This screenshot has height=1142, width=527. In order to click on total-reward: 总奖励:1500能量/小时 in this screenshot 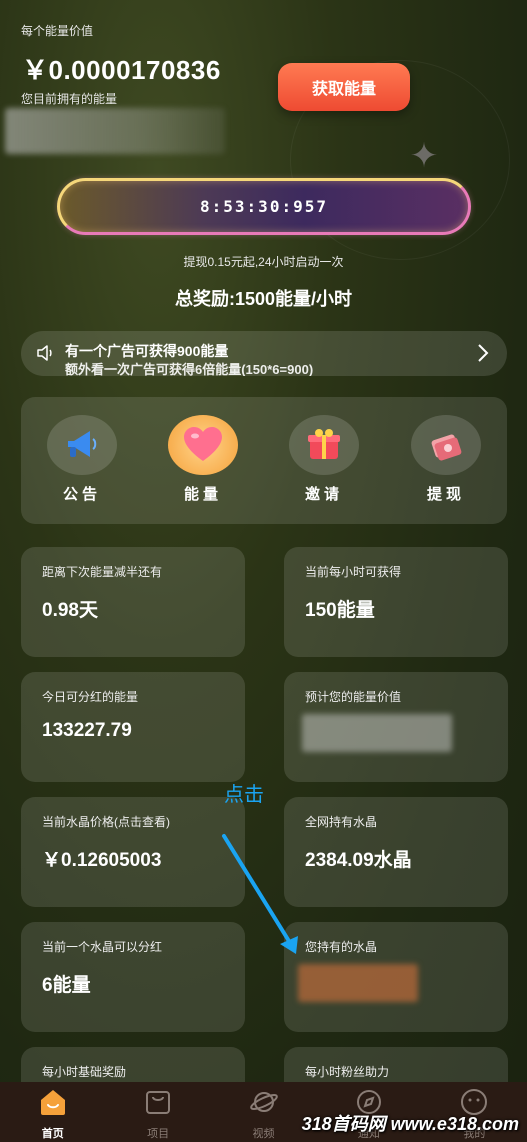, I will do `click(263, 299)`.